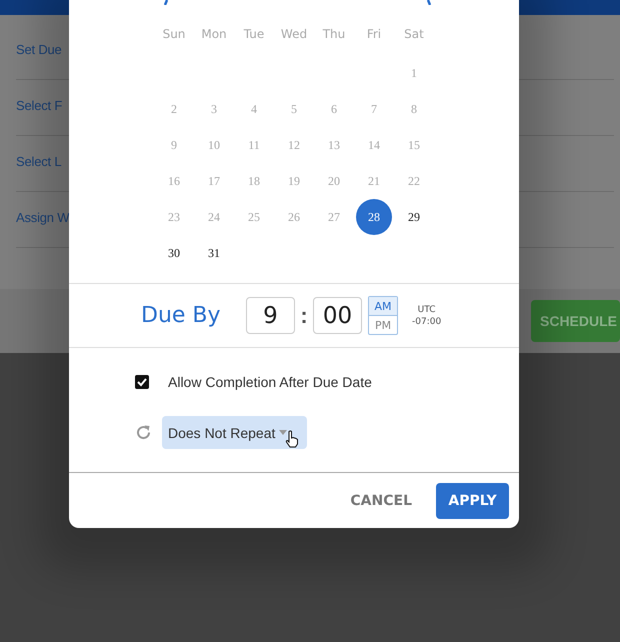 The image size is (620, 642). I want to click on calendar-day: 25, so click(254, 217).